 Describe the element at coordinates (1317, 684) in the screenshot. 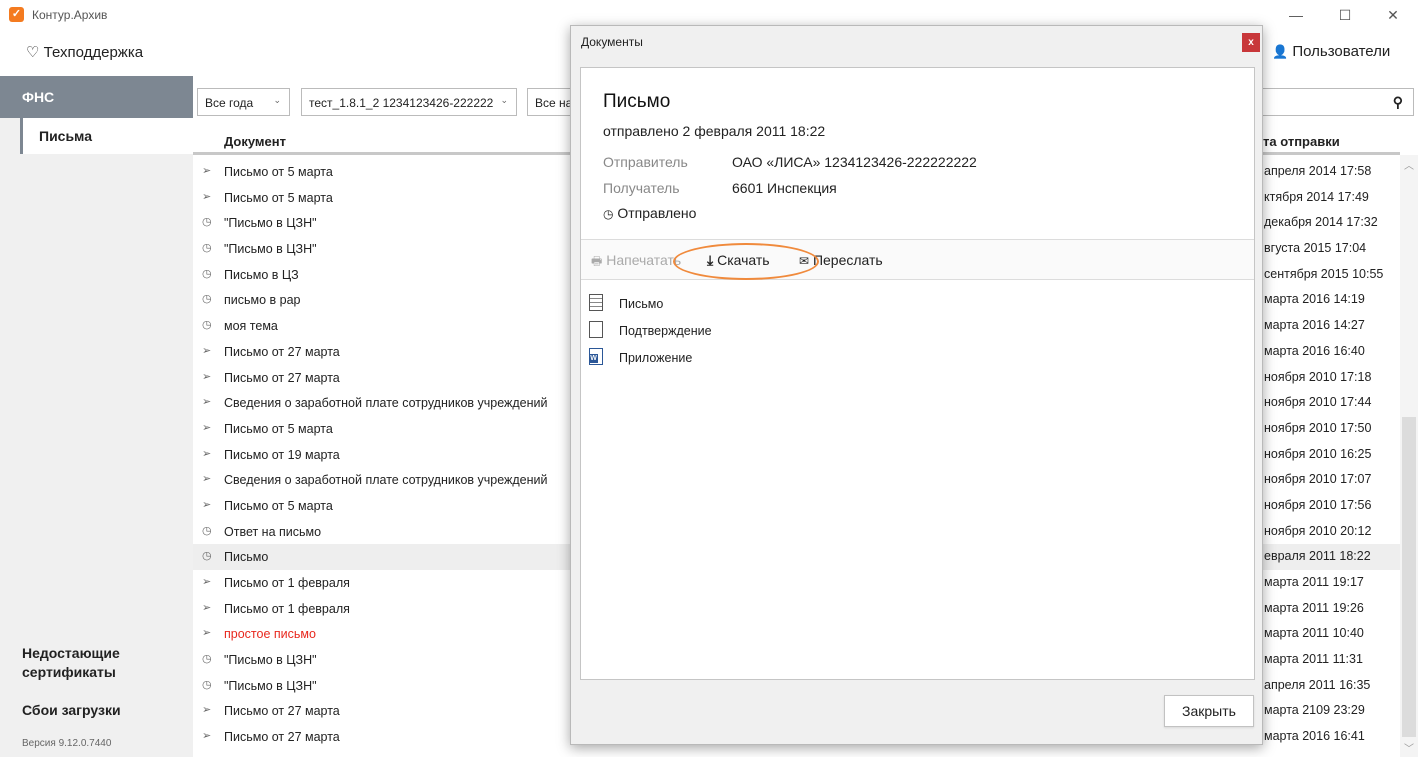

I see `row-date: апреля 2011 16:35` at that location.